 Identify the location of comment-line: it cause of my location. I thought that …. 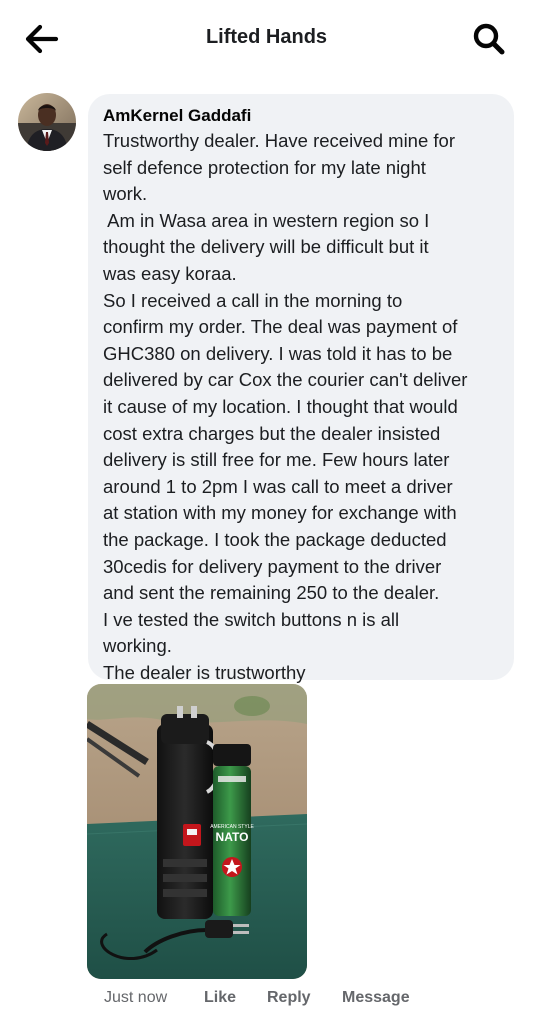
(280, 406).